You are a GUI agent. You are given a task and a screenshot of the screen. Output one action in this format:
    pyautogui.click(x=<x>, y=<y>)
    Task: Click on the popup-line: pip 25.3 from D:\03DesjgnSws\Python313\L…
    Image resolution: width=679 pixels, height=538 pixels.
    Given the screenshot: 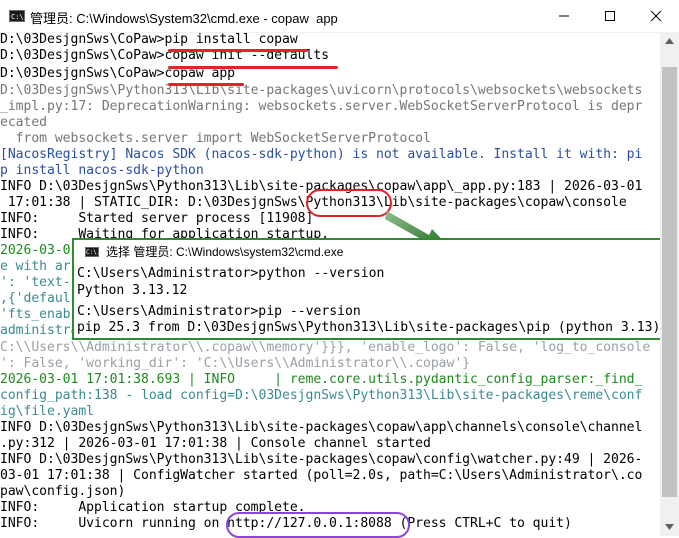 What is the action you would take?
    pyautogui.click(x=369, y=327)
    